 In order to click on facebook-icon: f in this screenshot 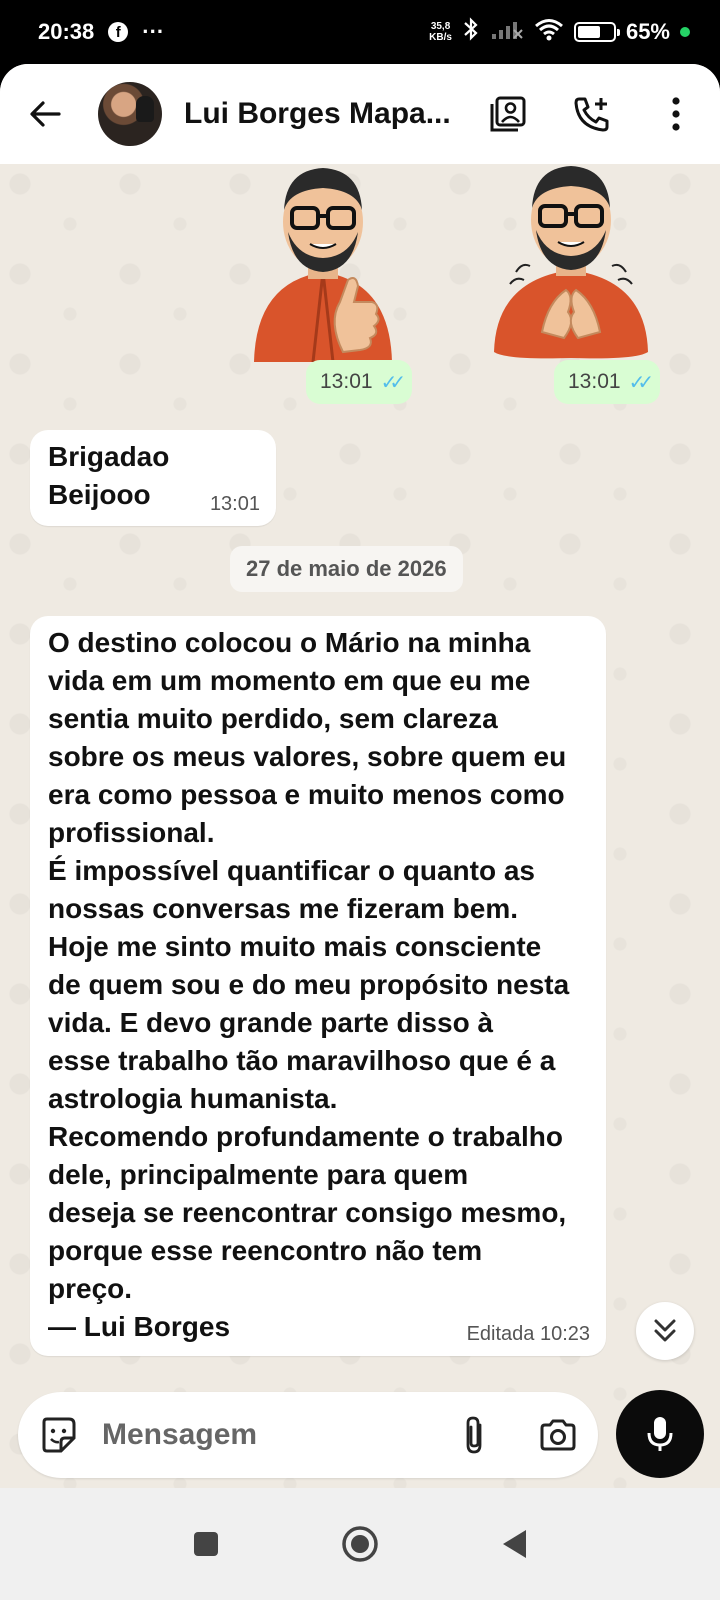, I will do `click(118, 32)`.